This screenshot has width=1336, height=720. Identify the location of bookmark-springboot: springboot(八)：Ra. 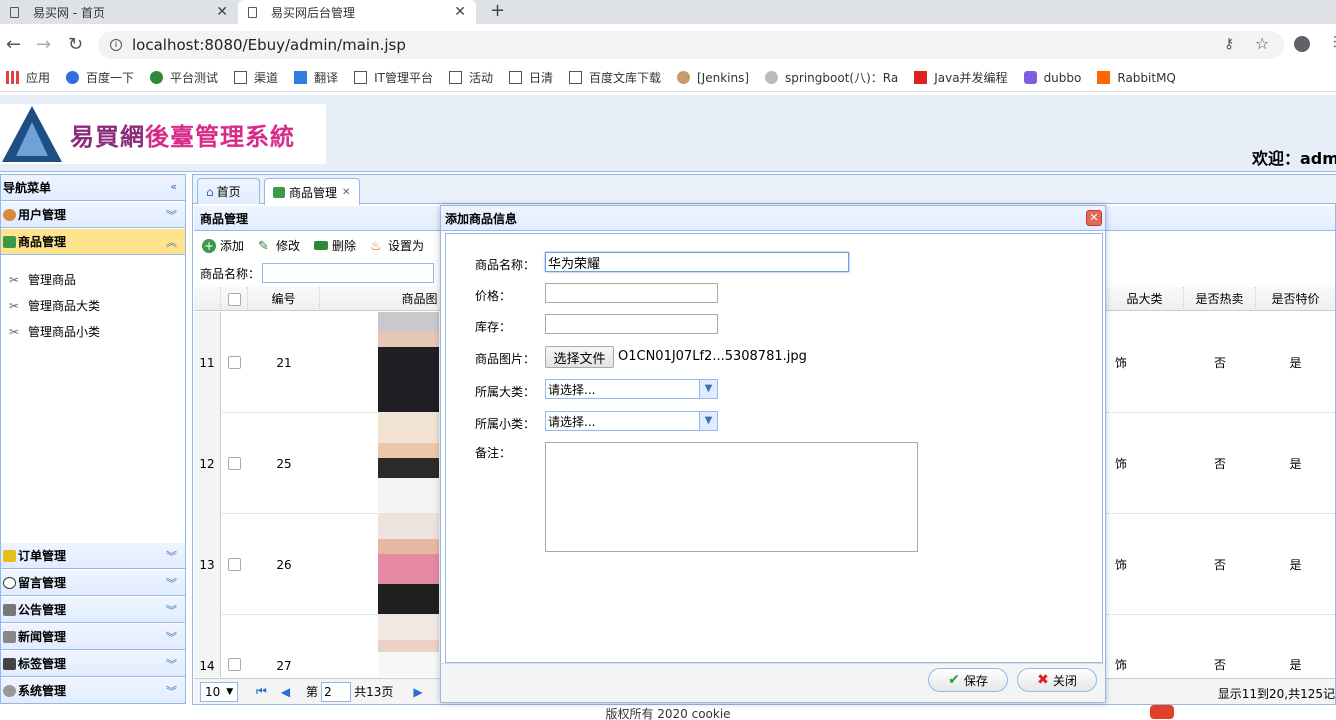
(831, 77).